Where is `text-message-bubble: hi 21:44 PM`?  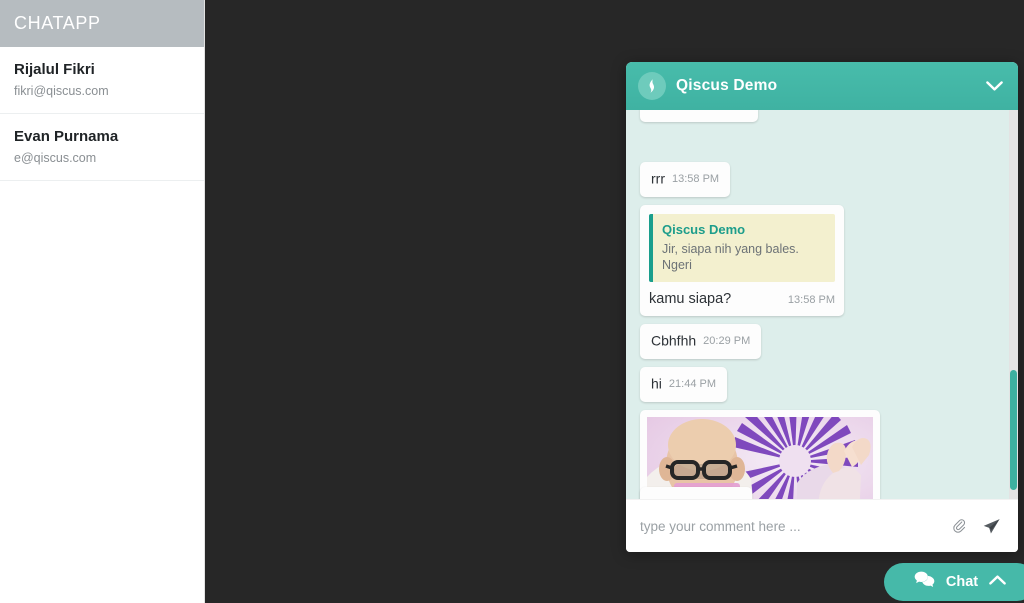 text-message-bubble: hi 21:44 PM is located at coordinates (683, 384).